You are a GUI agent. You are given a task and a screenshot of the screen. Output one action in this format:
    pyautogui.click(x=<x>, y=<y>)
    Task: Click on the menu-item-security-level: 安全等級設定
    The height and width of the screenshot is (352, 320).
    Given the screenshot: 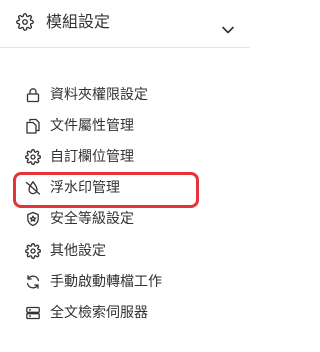 What is the action you would take?
    pyautogui.click(x=125, y=219)
    